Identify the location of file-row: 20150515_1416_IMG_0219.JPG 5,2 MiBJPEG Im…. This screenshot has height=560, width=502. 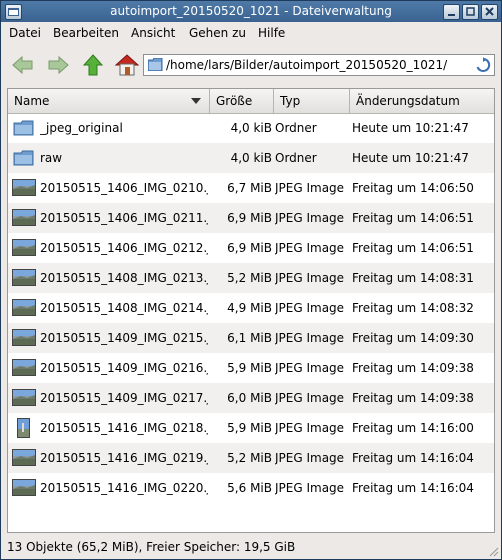
(251, 458).